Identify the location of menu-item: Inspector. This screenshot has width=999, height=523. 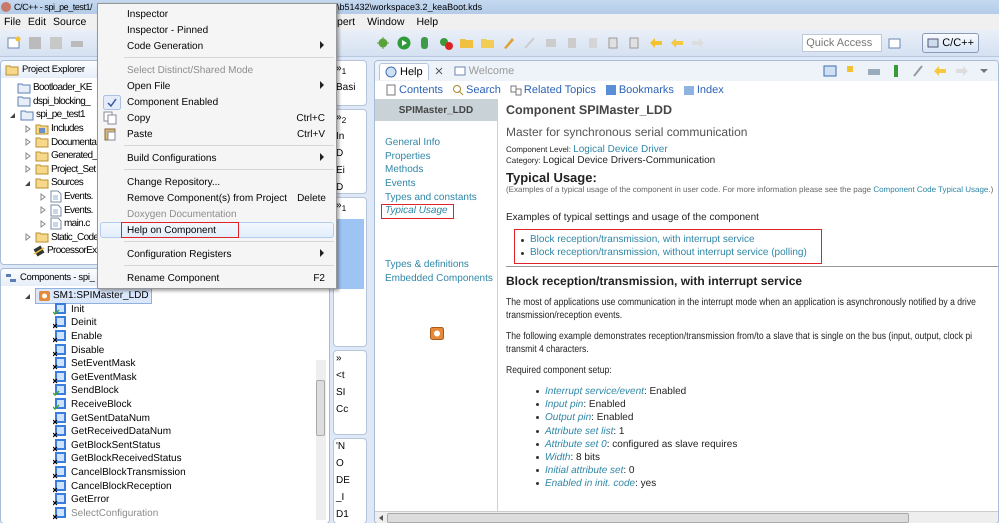
(217, 14).